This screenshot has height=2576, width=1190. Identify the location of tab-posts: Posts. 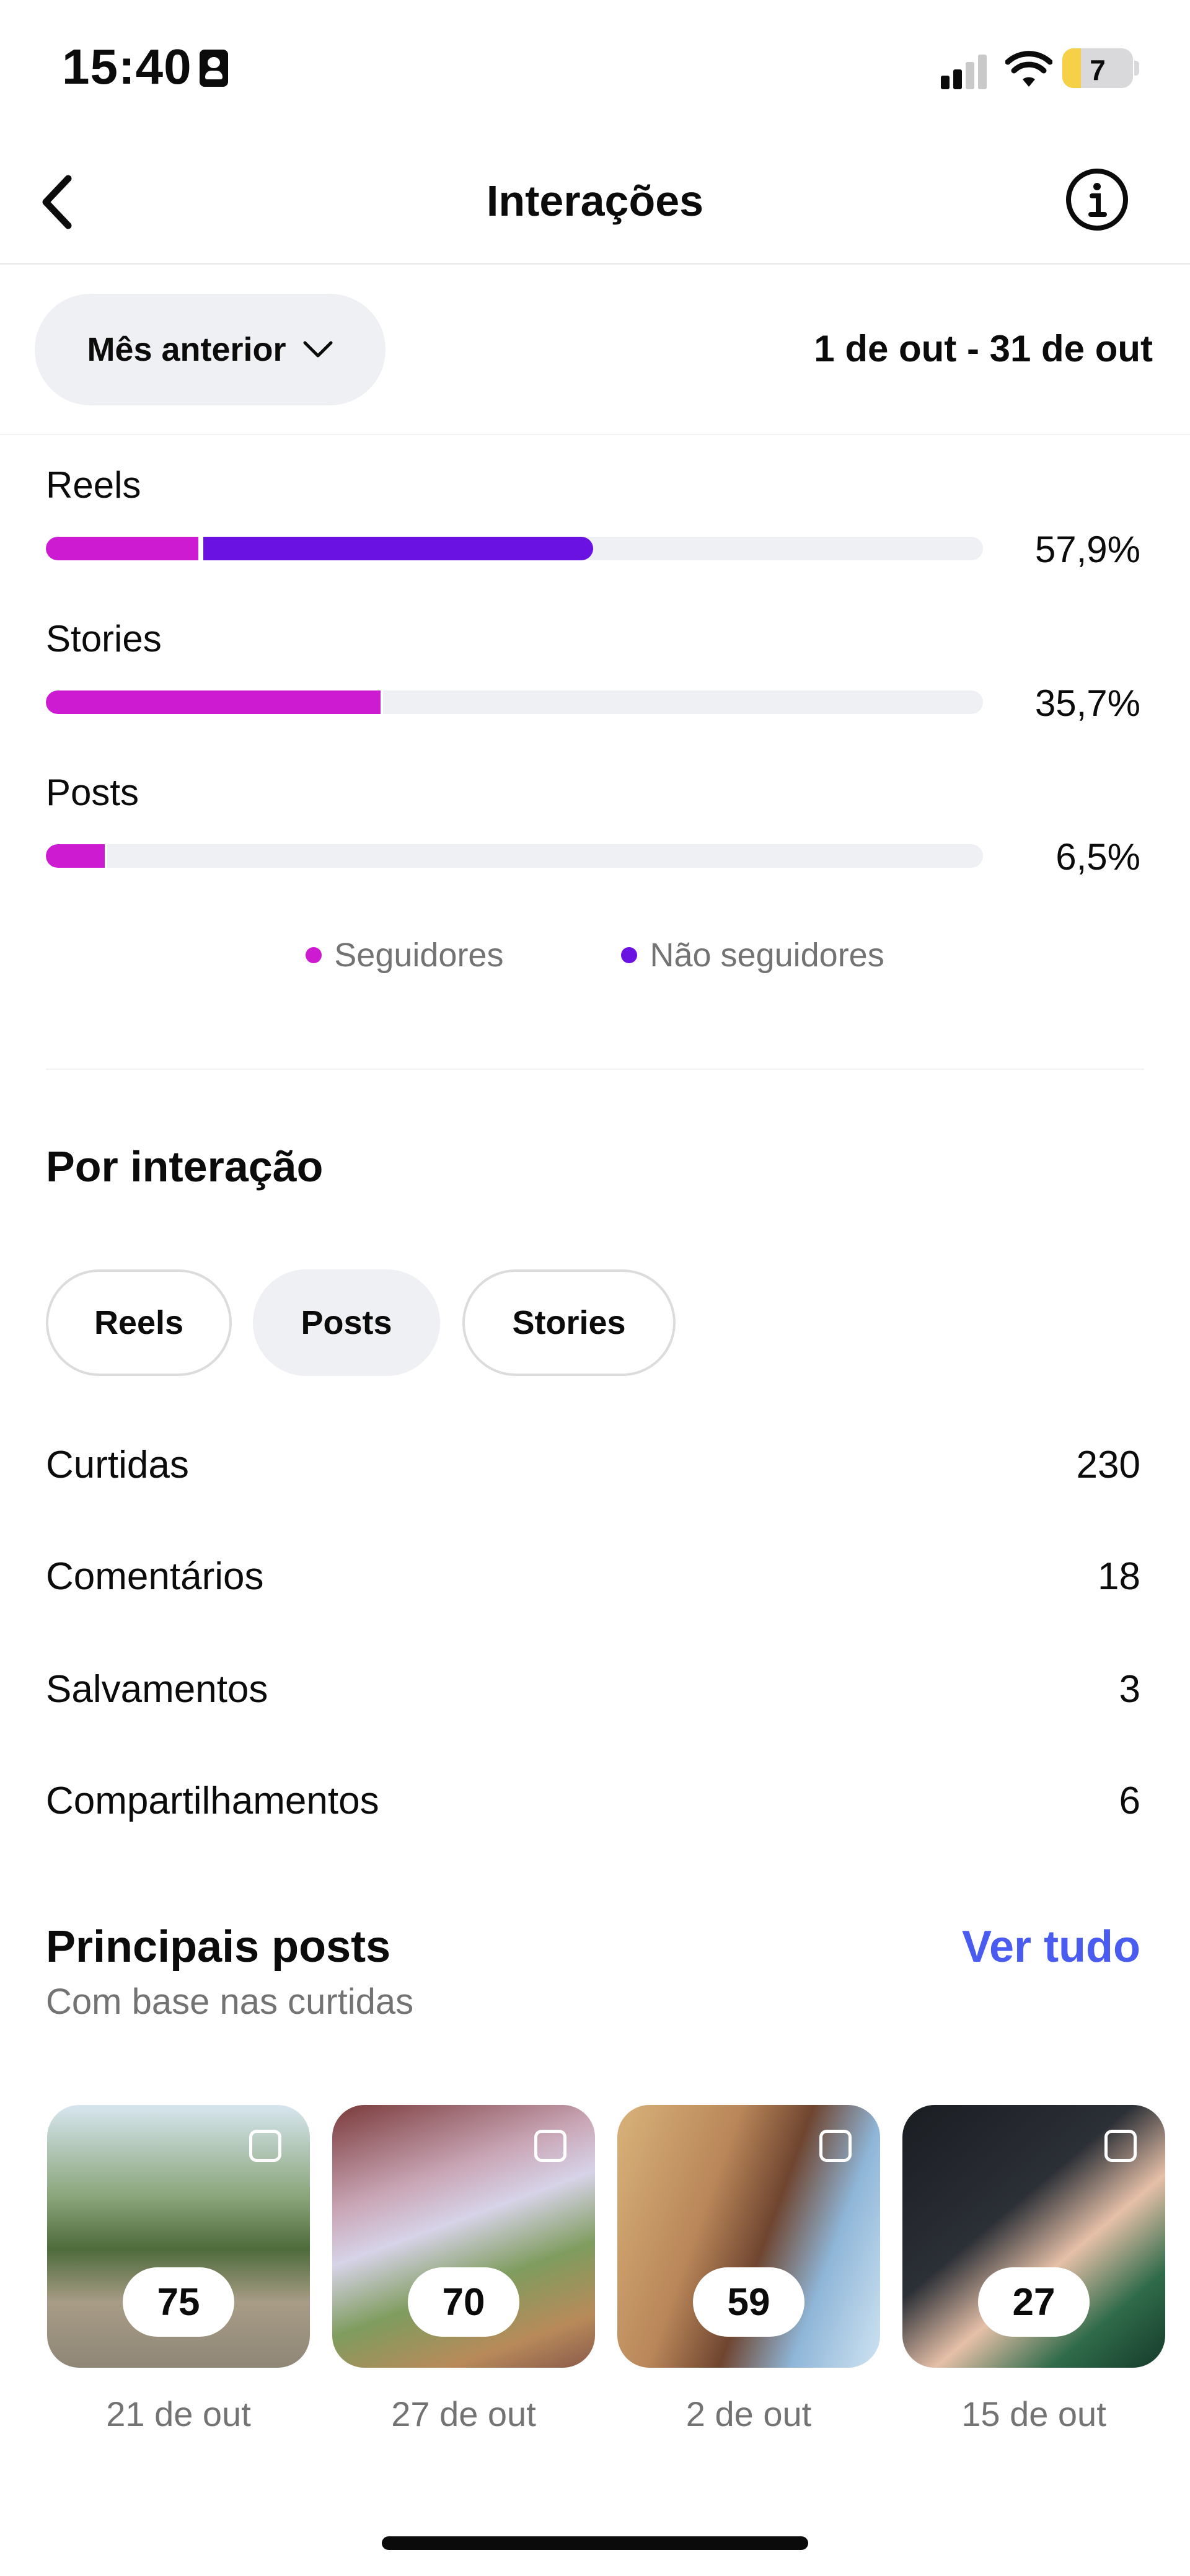
(346, 1322).